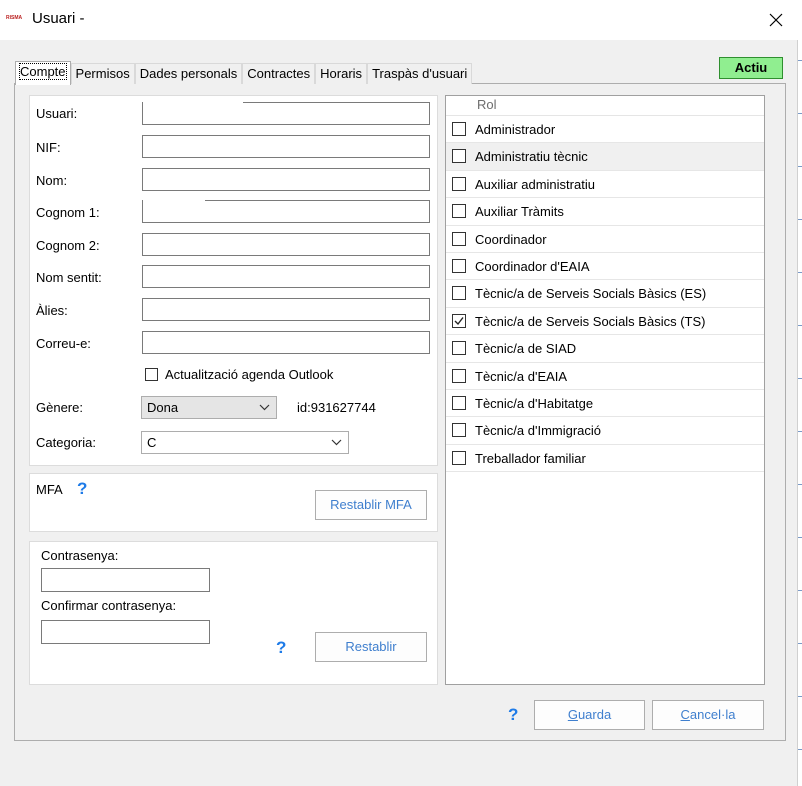  Describe the element at coordinates (52, 180) in the screenshot. I see `nom-label: Nom:` at that location.